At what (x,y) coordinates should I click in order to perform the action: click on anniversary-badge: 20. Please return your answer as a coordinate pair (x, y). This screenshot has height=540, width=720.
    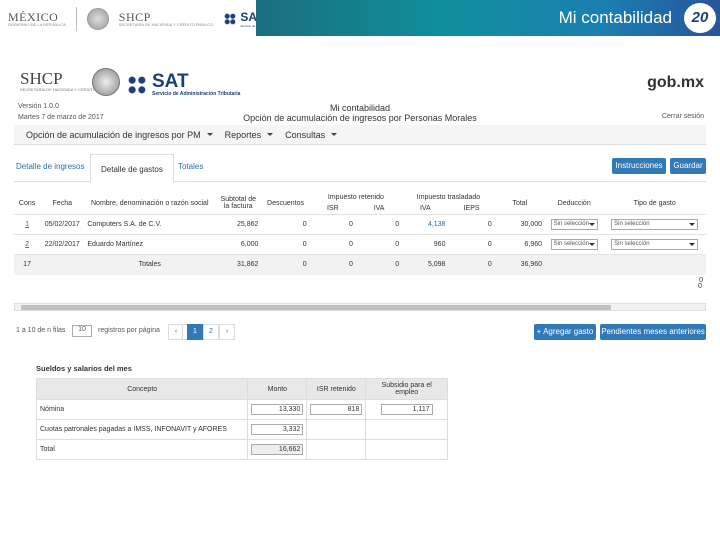
    Looking at the image, I should click on (700, 18).